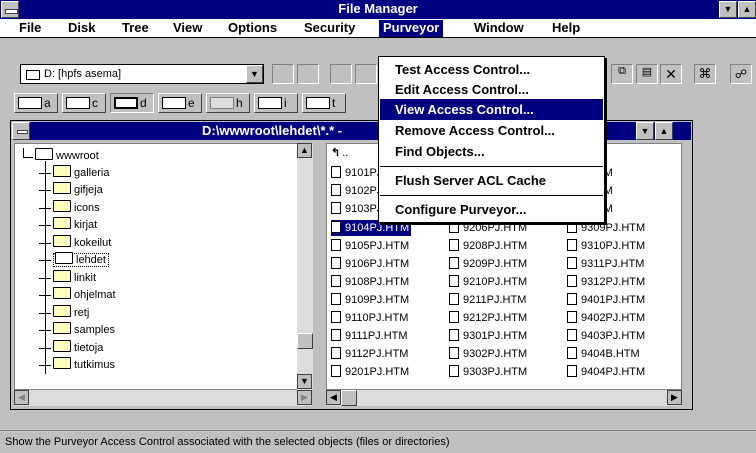  What do you see at coordinates (370, 354) in the screenshot?
I see `file-item: 9112PJ.HTM` at bounding box center [370, 354].